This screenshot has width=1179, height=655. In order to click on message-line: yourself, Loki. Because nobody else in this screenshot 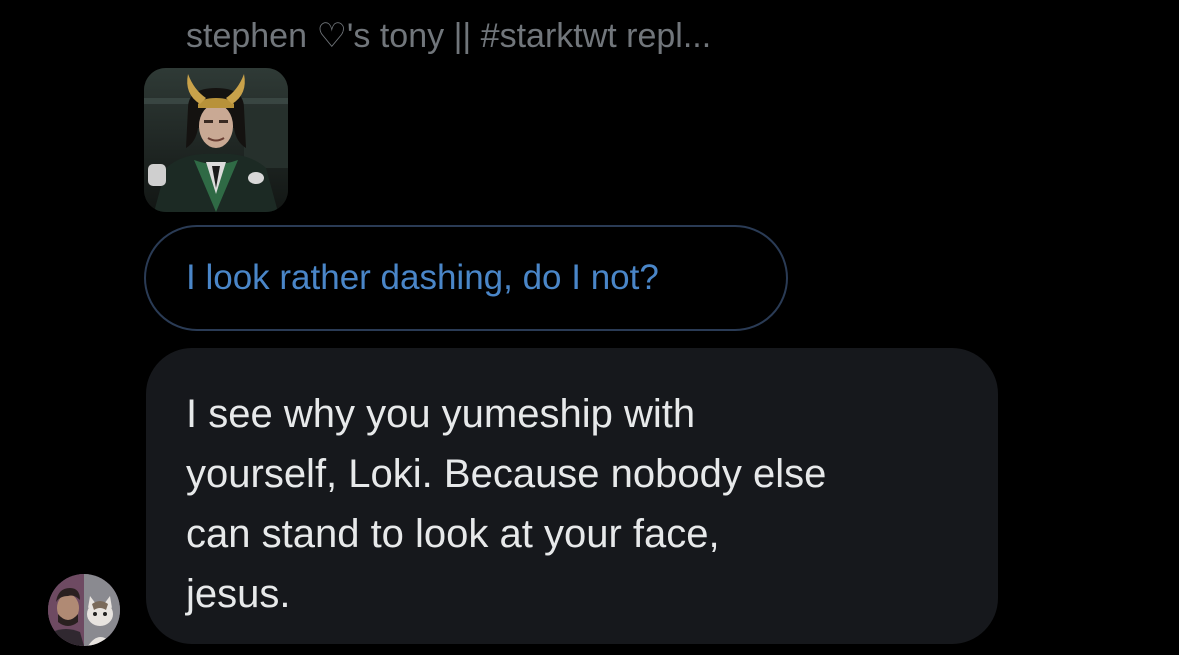, I will do `click(506, 474)`.